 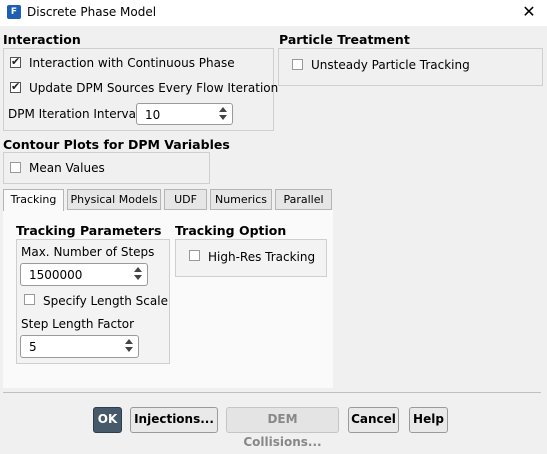 I want to click on iteration-interval-value: 10, so click(x=153, y=115).